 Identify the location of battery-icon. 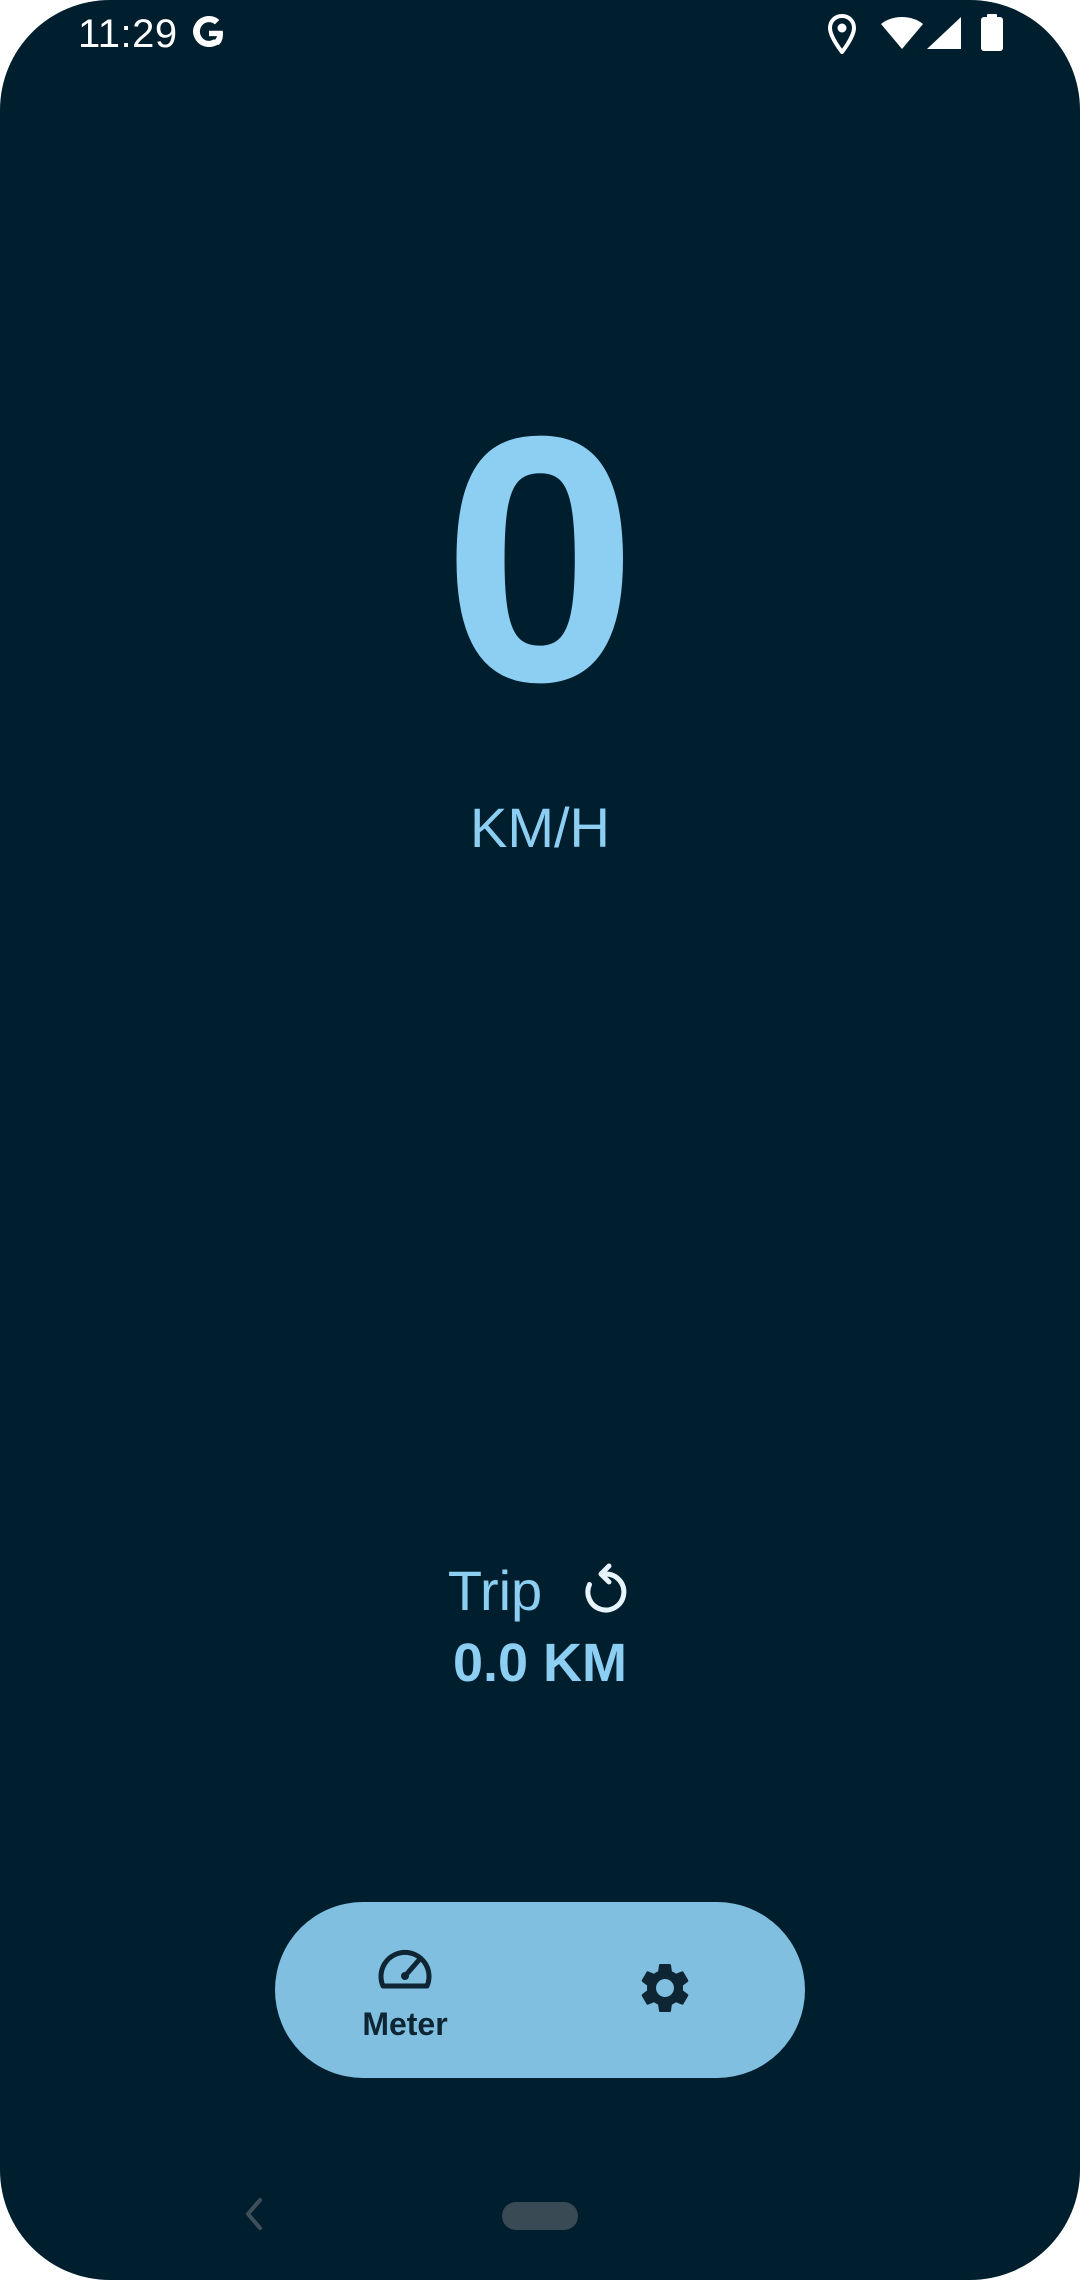
(992, 35).